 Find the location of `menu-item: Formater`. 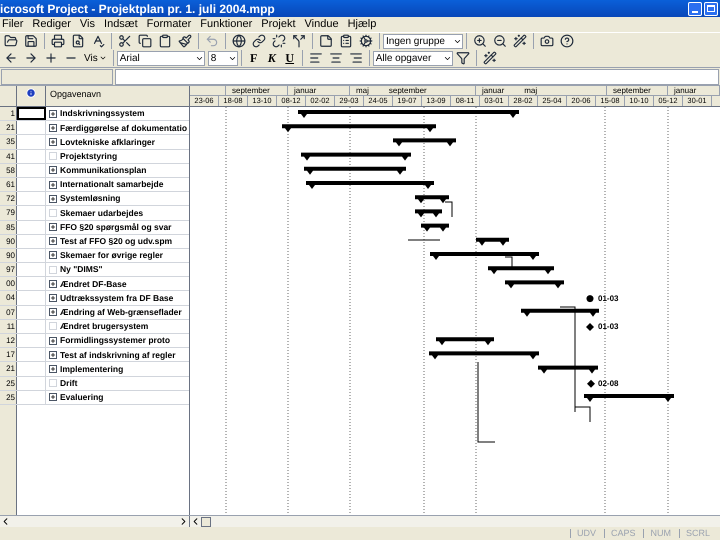

menu-item: Formater is located at coordinates (169, 24).